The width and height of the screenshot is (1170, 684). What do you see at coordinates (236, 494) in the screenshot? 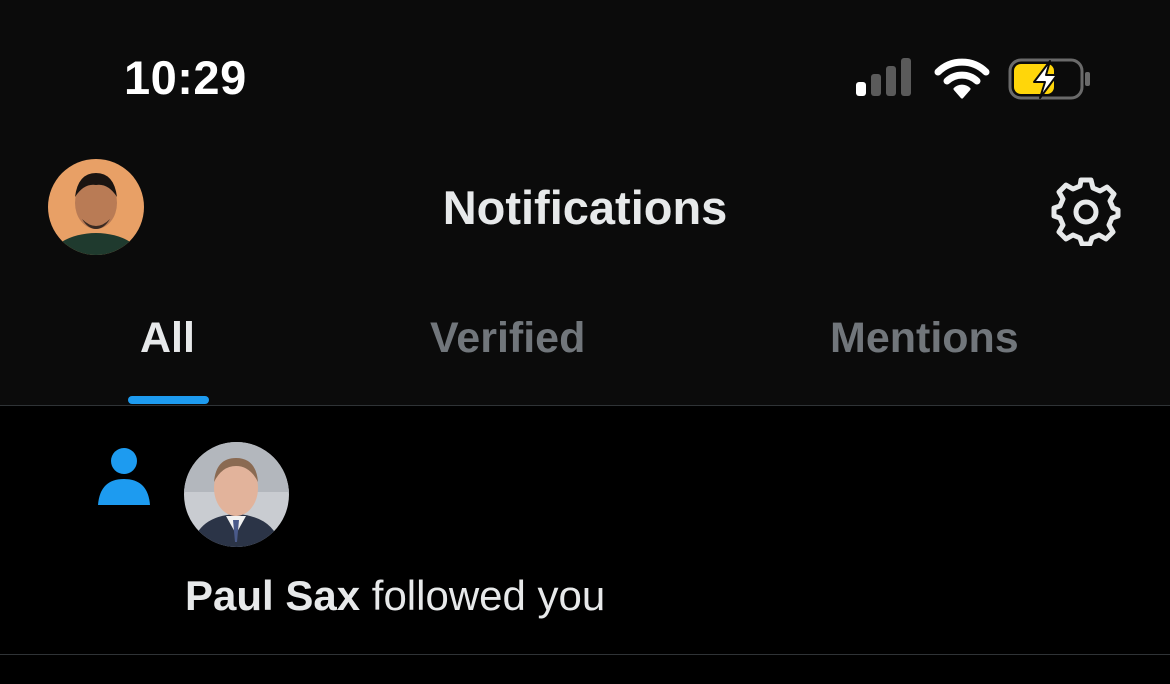
I see `user-avatar` at bounding box center [236, 494].